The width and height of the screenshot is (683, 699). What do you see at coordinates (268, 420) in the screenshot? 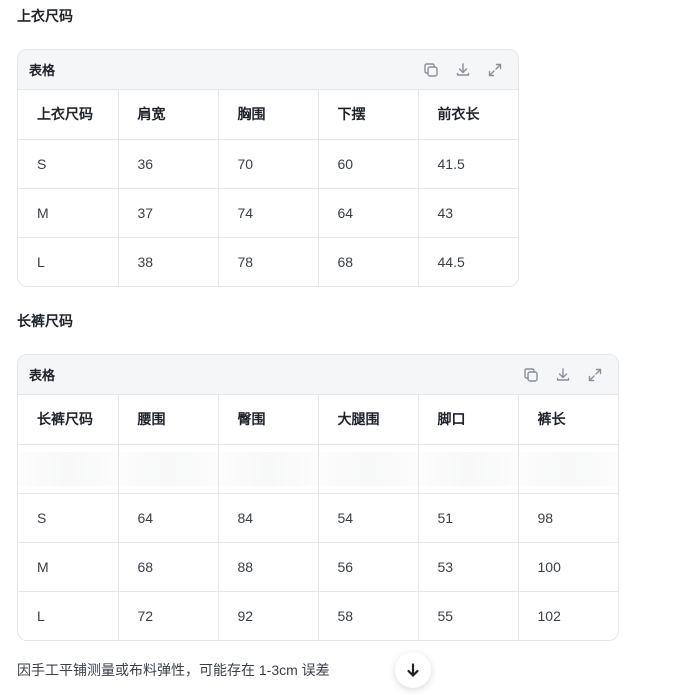
I see `column-header: 臀围` at bounding box center [268, 420].